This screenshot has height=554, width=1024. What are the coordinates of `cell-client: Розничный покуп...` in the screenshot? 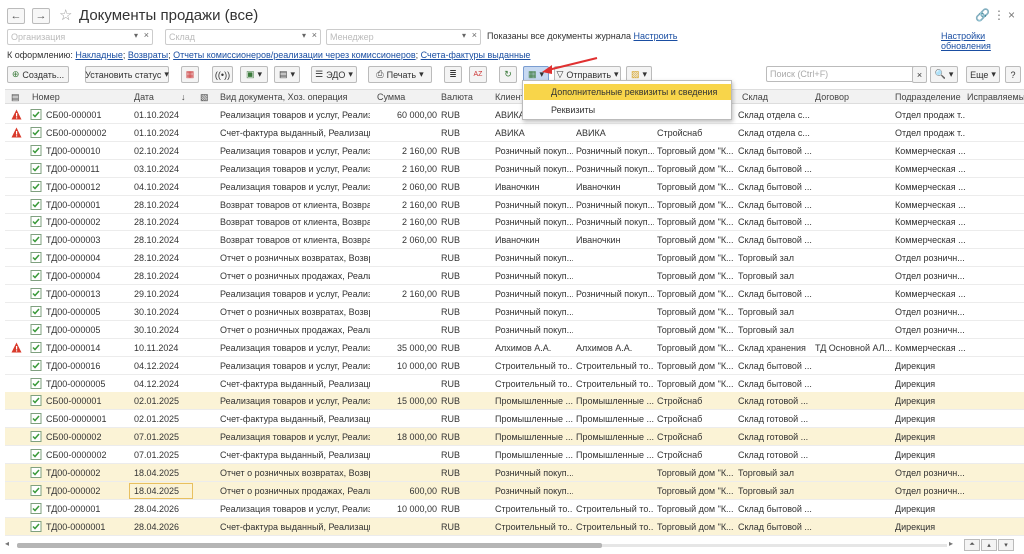 It's located at (534, 490).